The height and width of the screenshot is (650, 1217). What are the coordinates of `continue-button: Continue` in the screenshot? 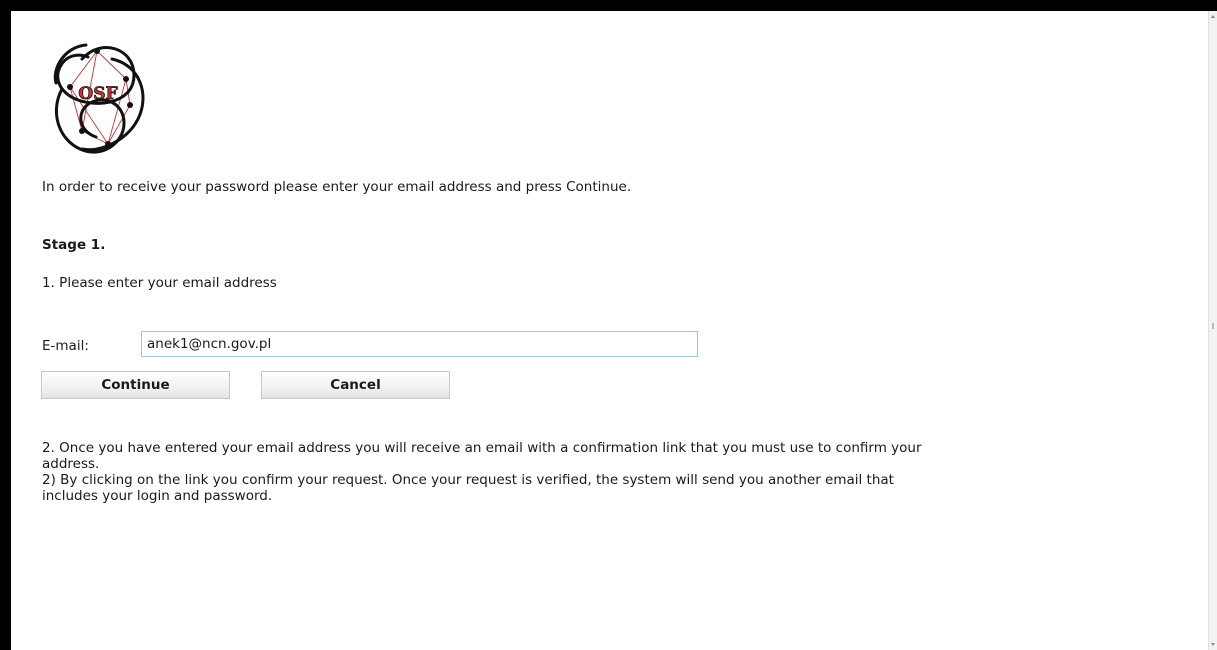 It's located at (135, 385).